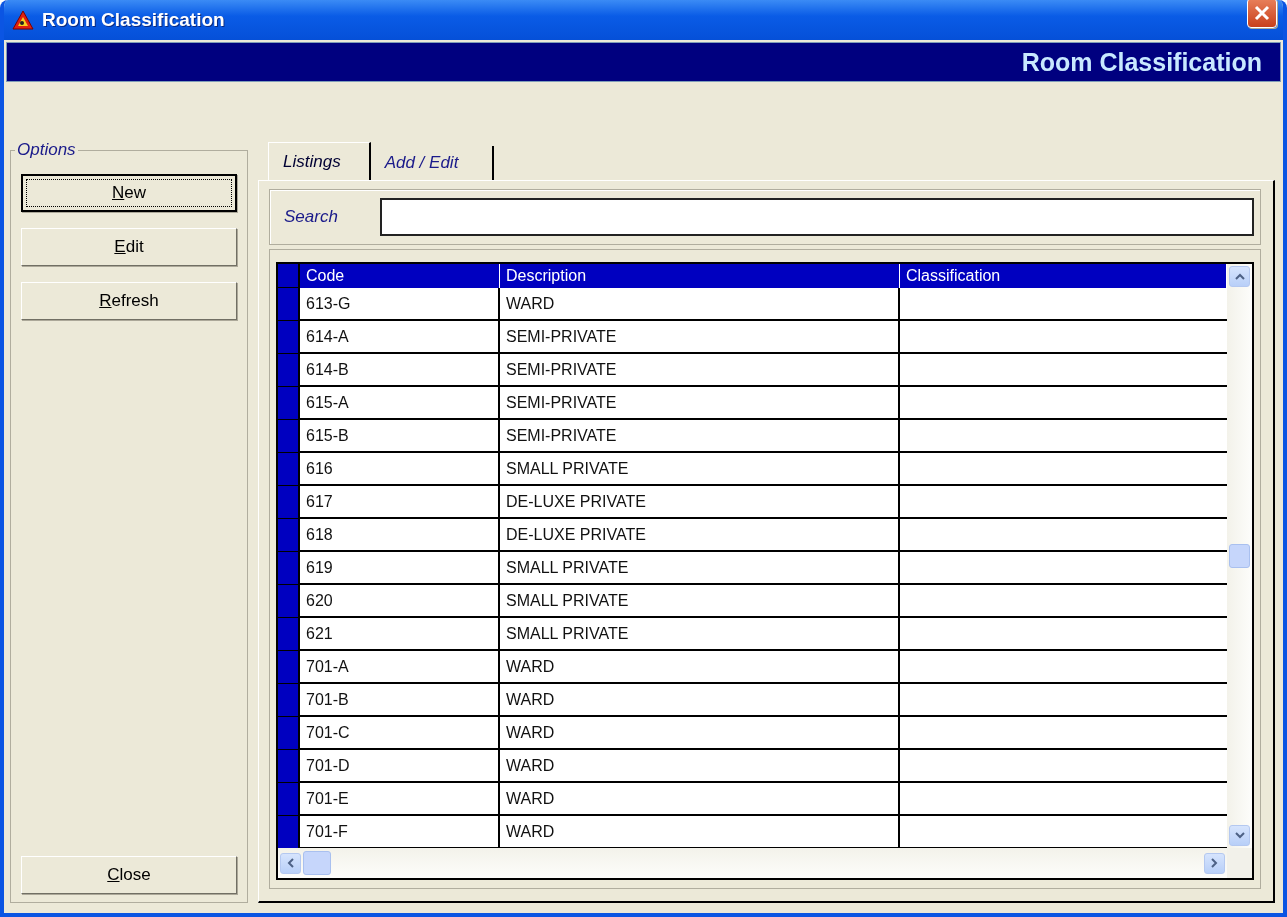  I want to click on table-cell: 616, so click(400, 469).